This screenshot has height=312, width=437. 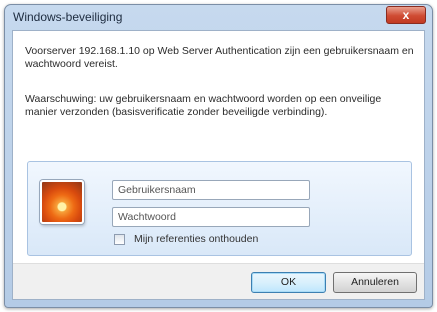 I want to click on cancel-button: Annuleren, so click(x=375, y=282).